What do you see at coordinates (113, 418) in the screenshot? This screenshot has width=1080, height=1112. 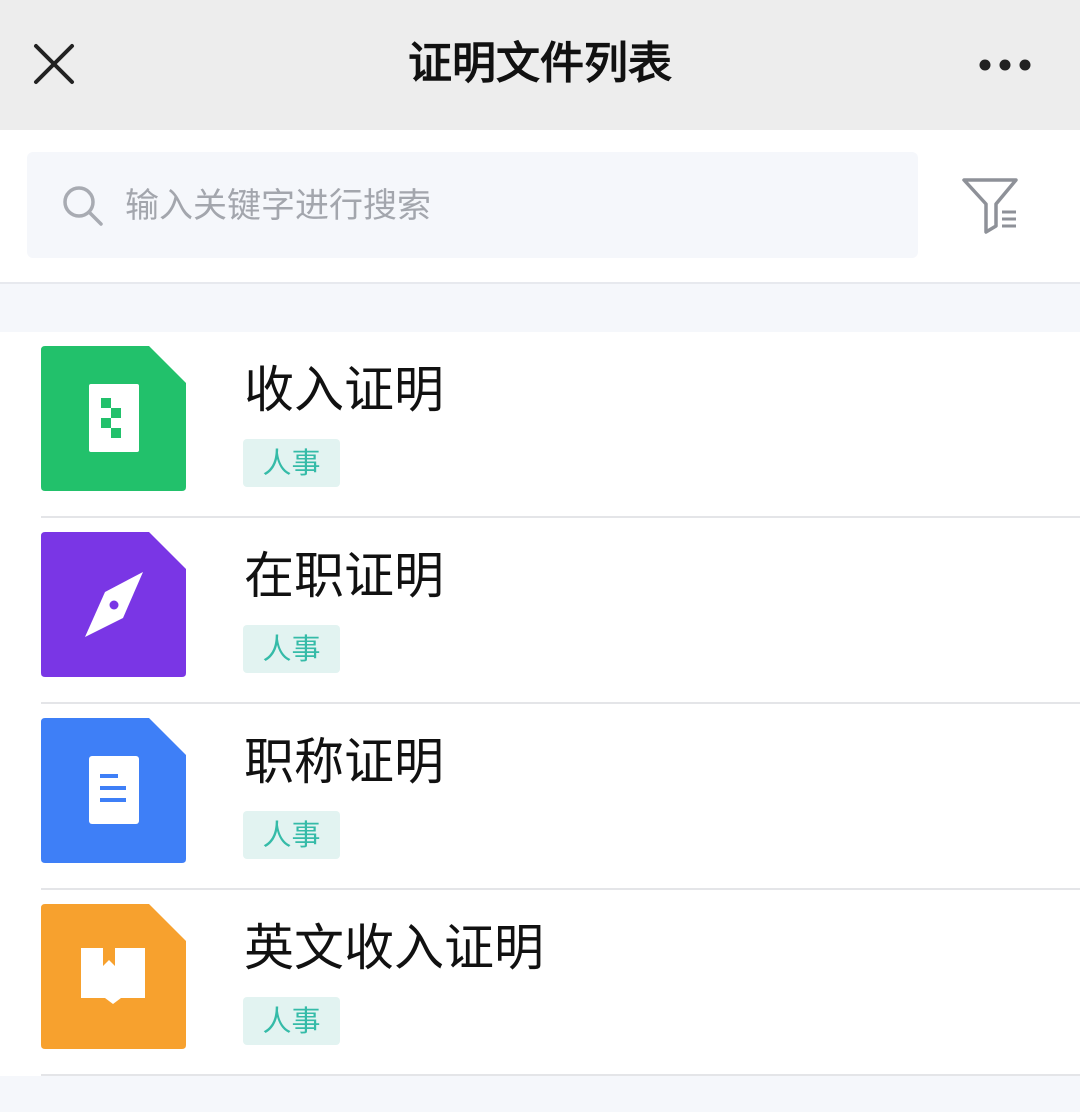 I see `spreadsheet-file-icon` at bounding box center [113, 418].